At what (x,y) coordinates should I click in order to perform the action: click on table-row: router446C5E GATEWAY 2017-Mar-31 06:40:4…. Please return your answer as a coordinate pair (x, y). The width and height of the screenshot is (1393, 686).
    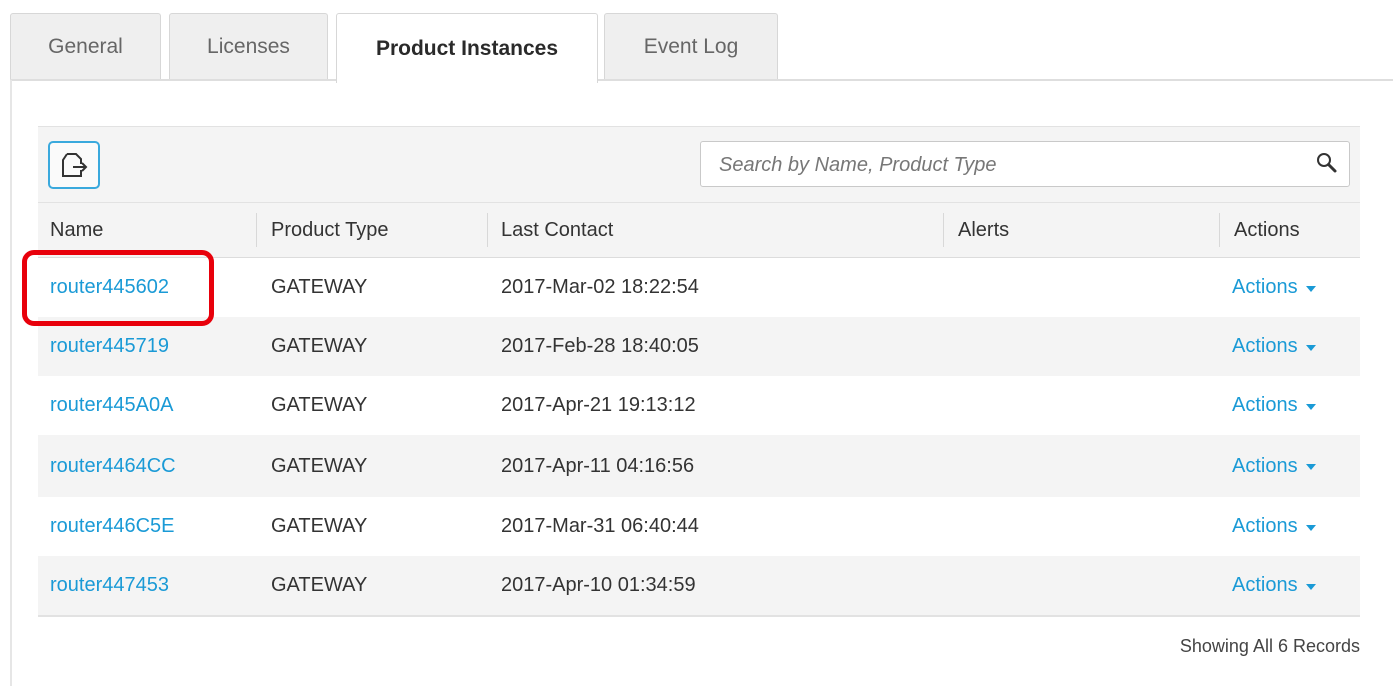
    Looking at the image, I should click on (699, 526).